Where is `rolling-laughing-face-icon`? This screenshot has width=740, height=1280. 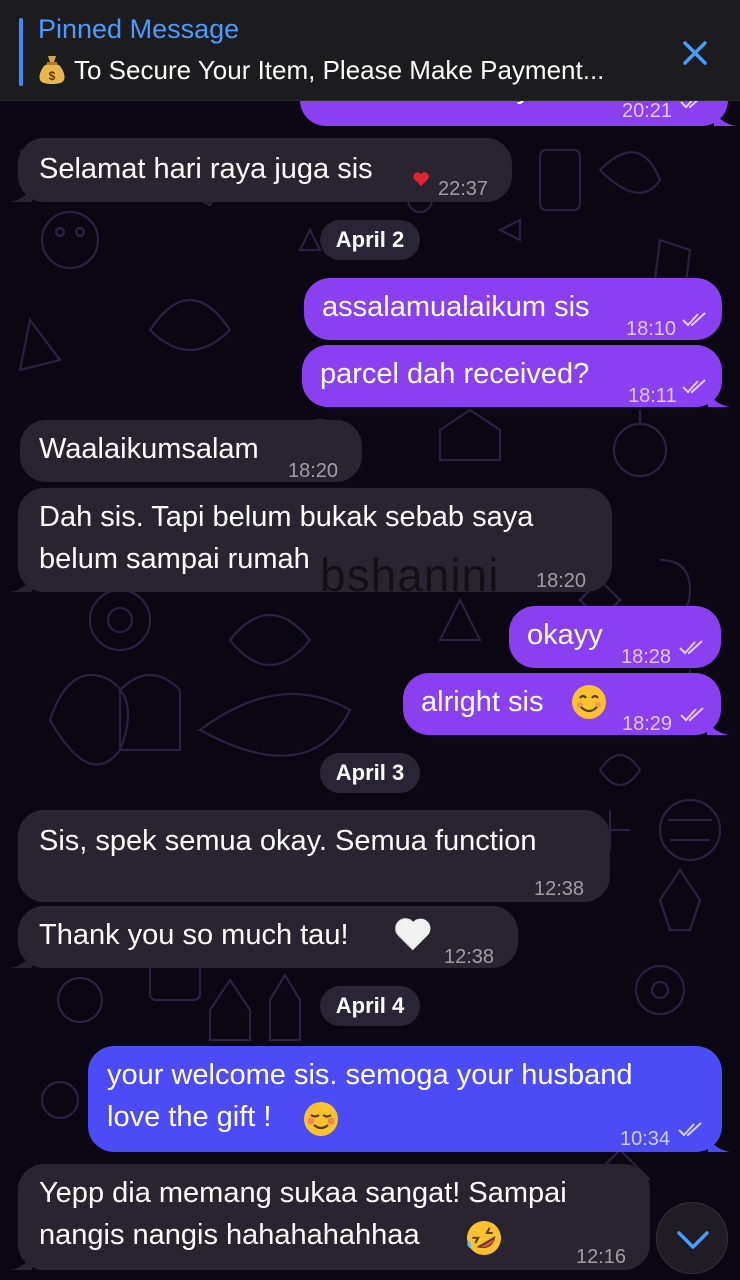
rolling-laughing-face-icon is located at coordinates (484, 1238).